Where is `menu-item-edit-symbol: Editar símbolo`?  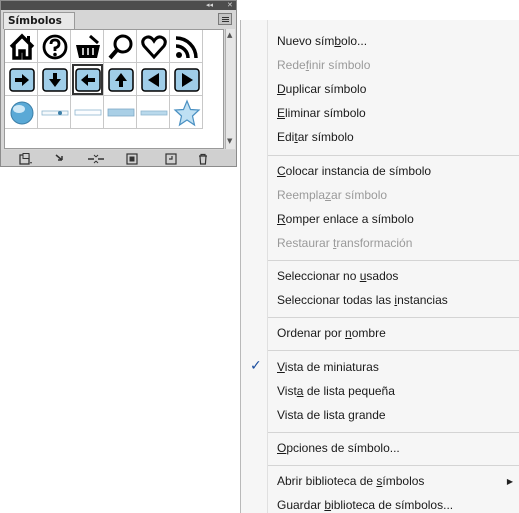
menu-item-edit-symbol: Editar símbolo is located at coordinates (315, 137).